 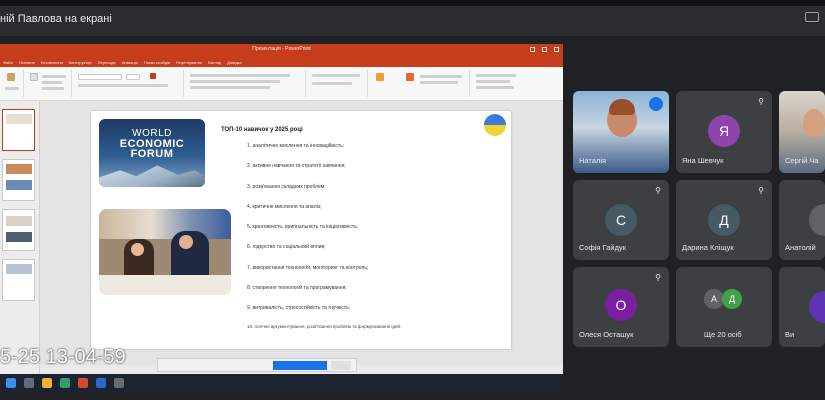 I want to click on thumbnail-image, so click(x=19, y=237).